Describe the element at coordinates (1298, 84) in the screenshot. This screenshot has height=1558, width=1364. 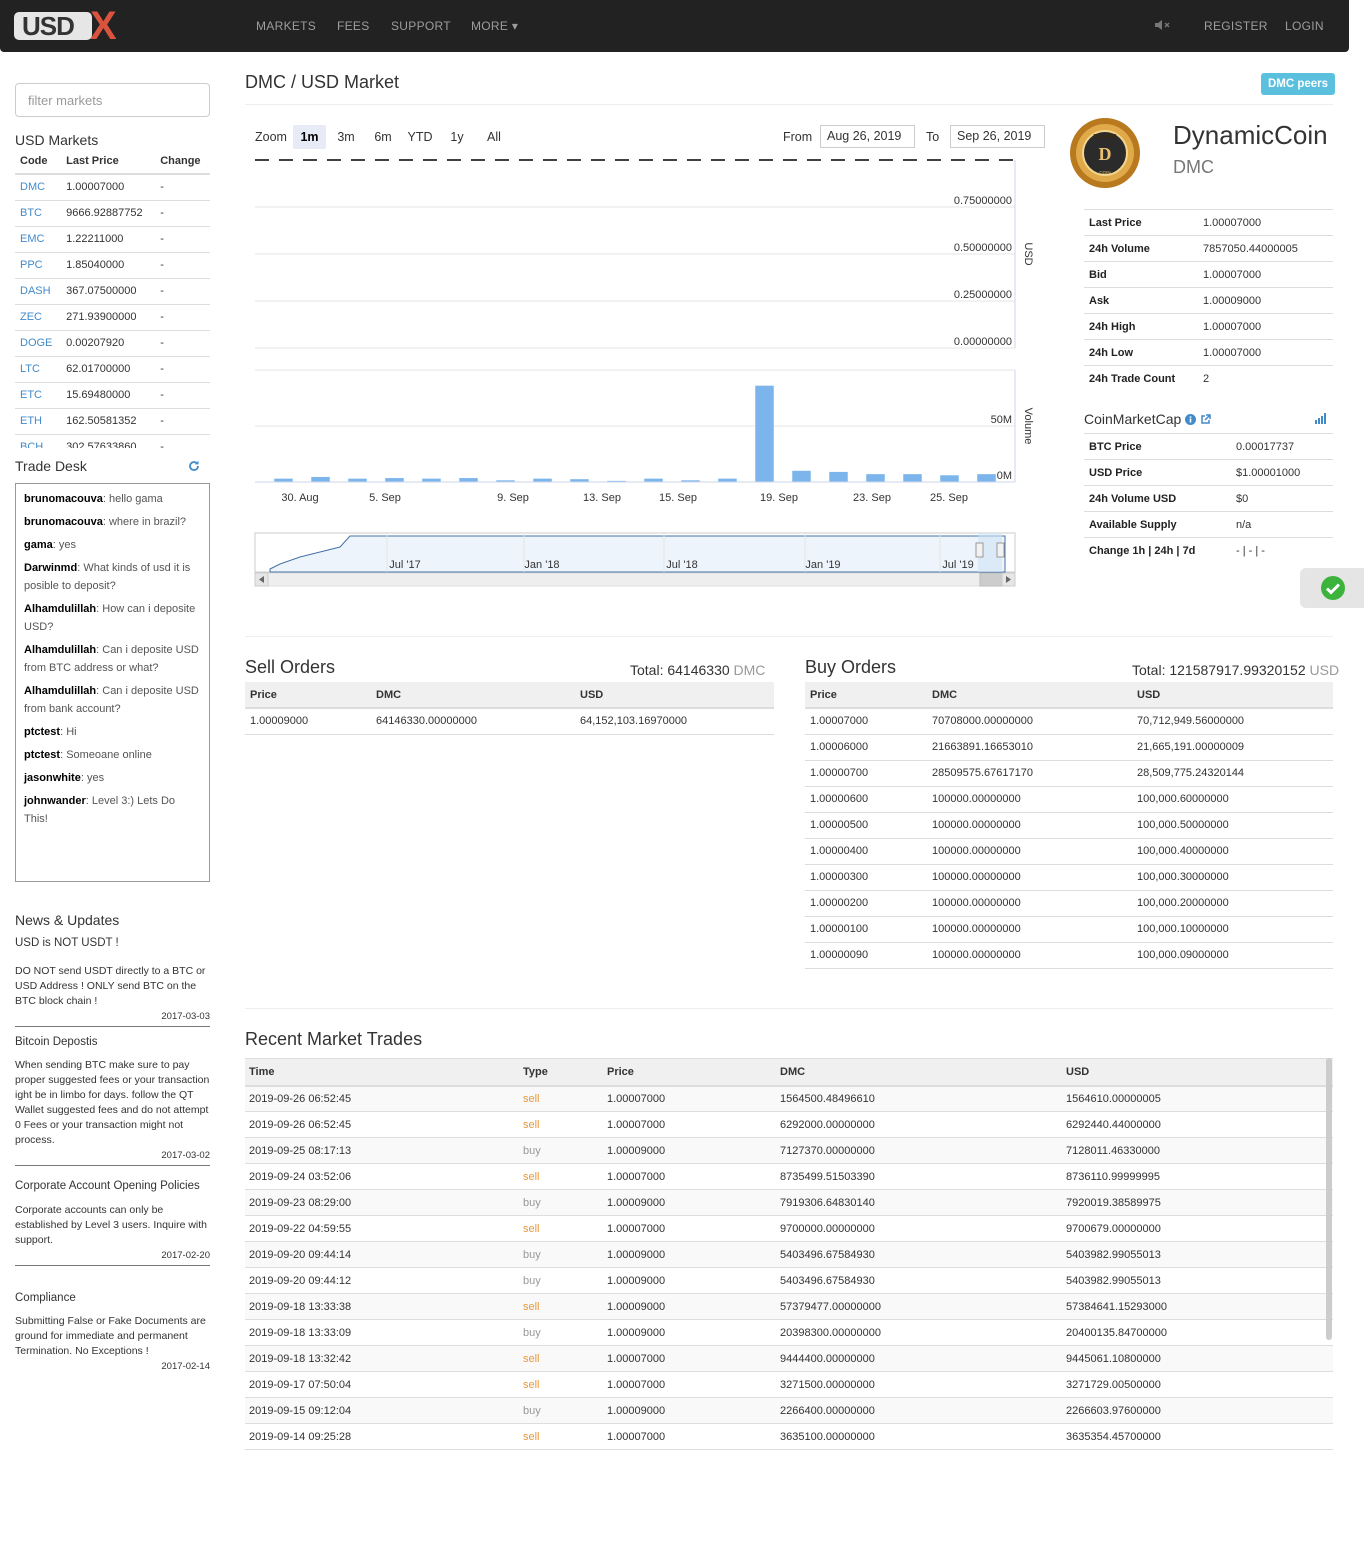
I see `dmc-peers-button: DMC peers` at that location.